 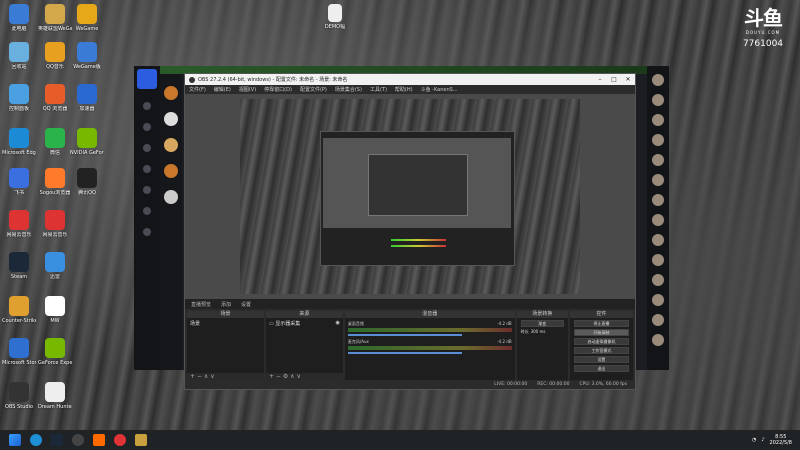 I want to click on desktop-file: DEMO幅, so click(x=335, y=17).